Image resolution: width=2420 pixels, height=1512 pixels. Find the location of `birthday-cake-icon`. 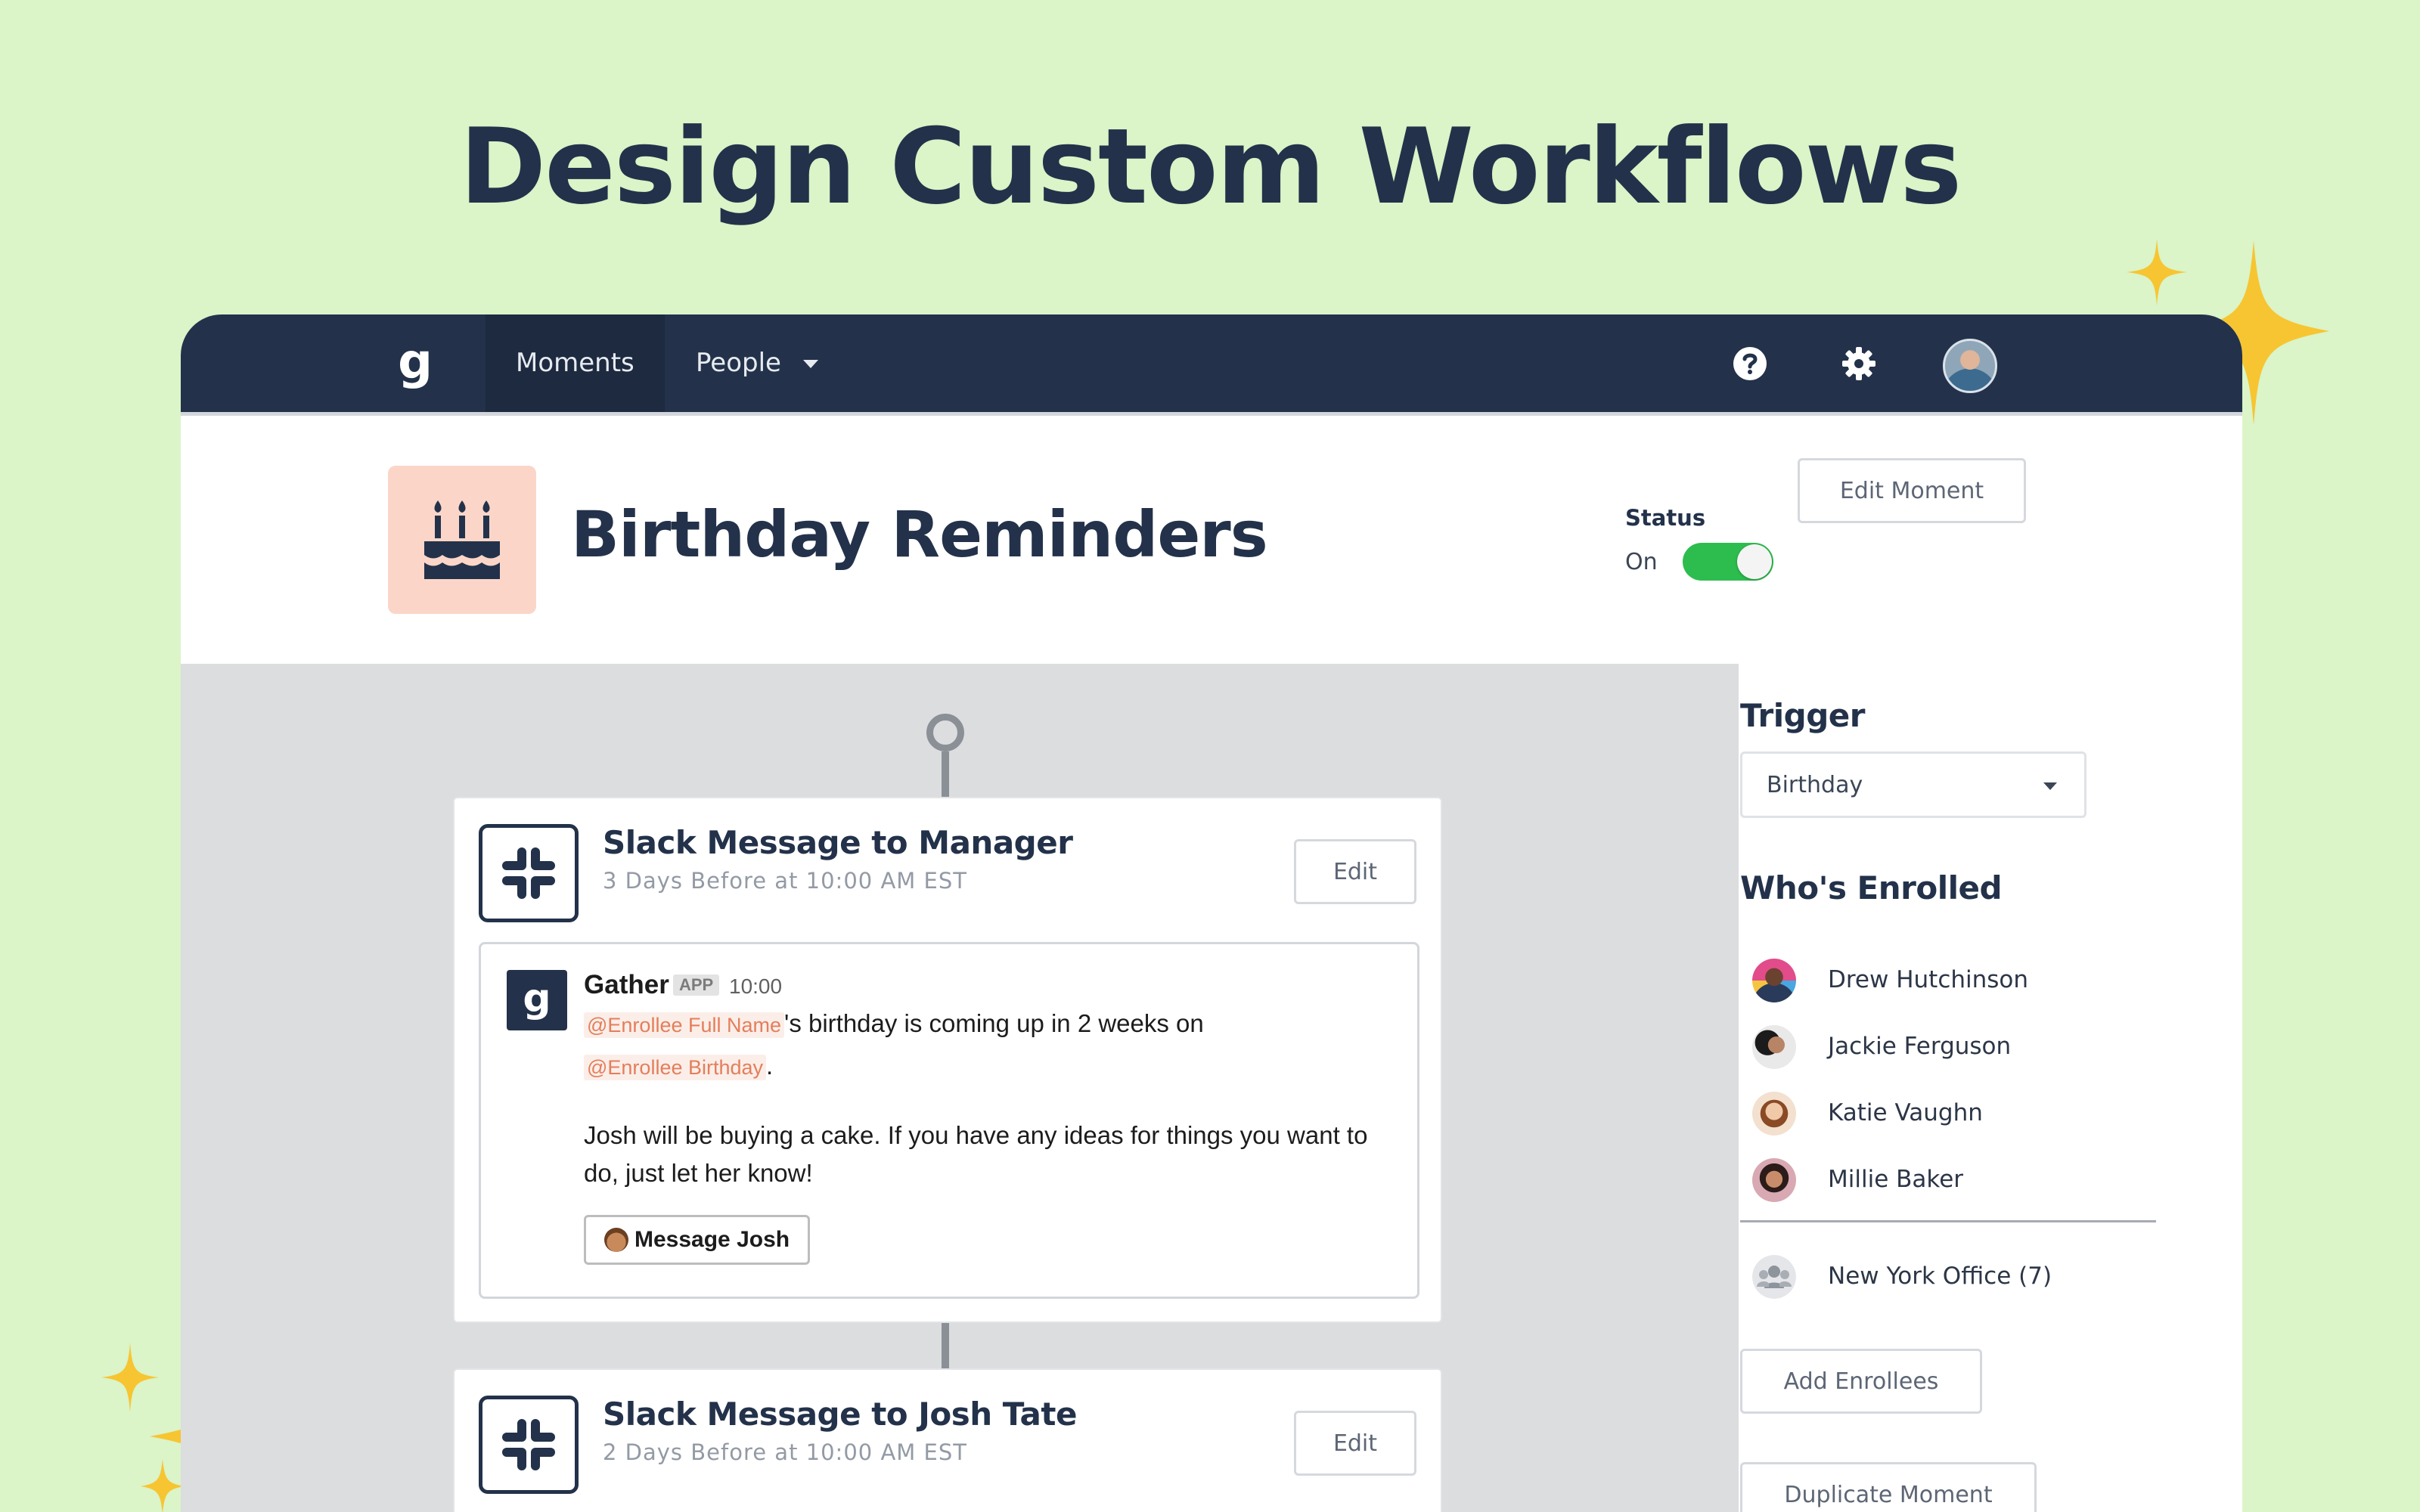

birthday-cake-icon is located at coordinates (462, 540).